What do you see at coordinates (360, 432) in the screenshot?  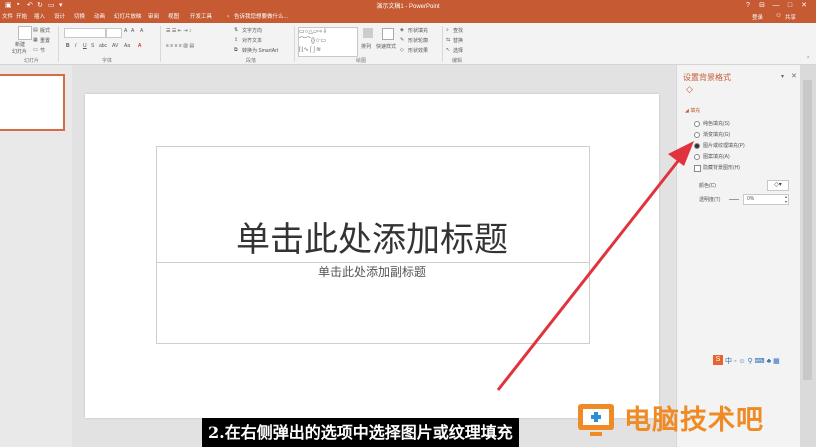 I see `tutorial-caption: 2.在右侧弹出的选项中选择图片或纹理填充` at bounding box center [360, 432].